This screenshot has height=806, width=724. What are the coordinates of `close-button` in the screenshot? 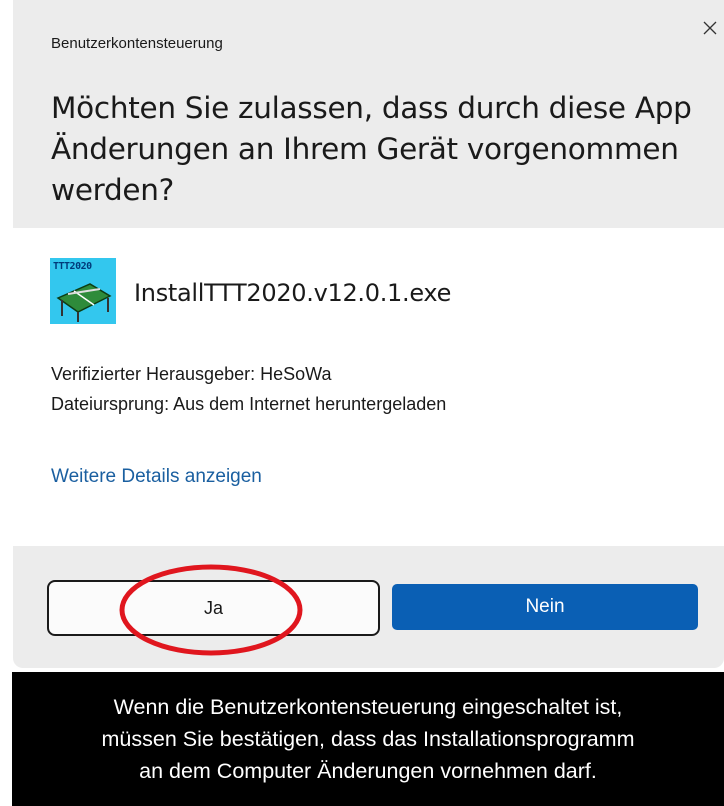 It's located at (710, 28).